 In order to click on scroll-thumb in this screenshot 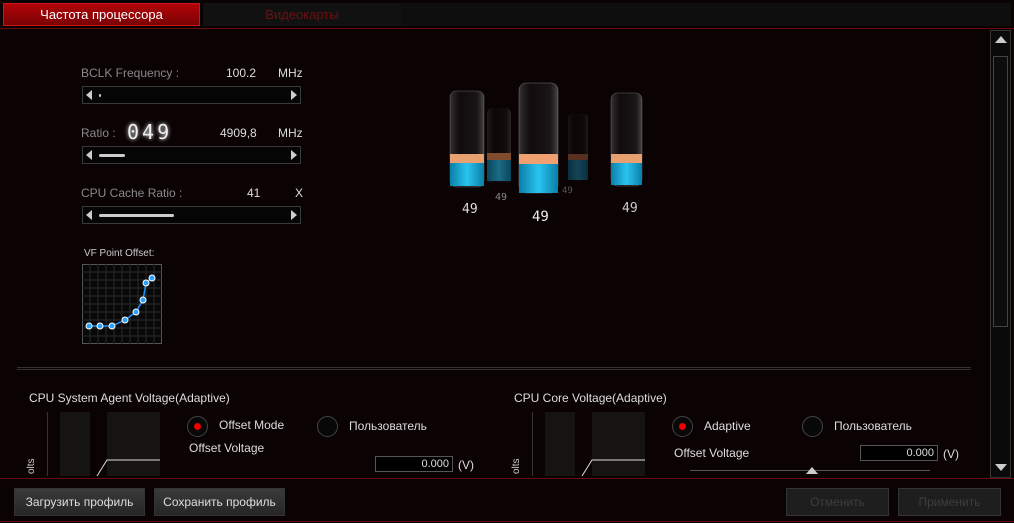, I will do `click(1000, 191)`.